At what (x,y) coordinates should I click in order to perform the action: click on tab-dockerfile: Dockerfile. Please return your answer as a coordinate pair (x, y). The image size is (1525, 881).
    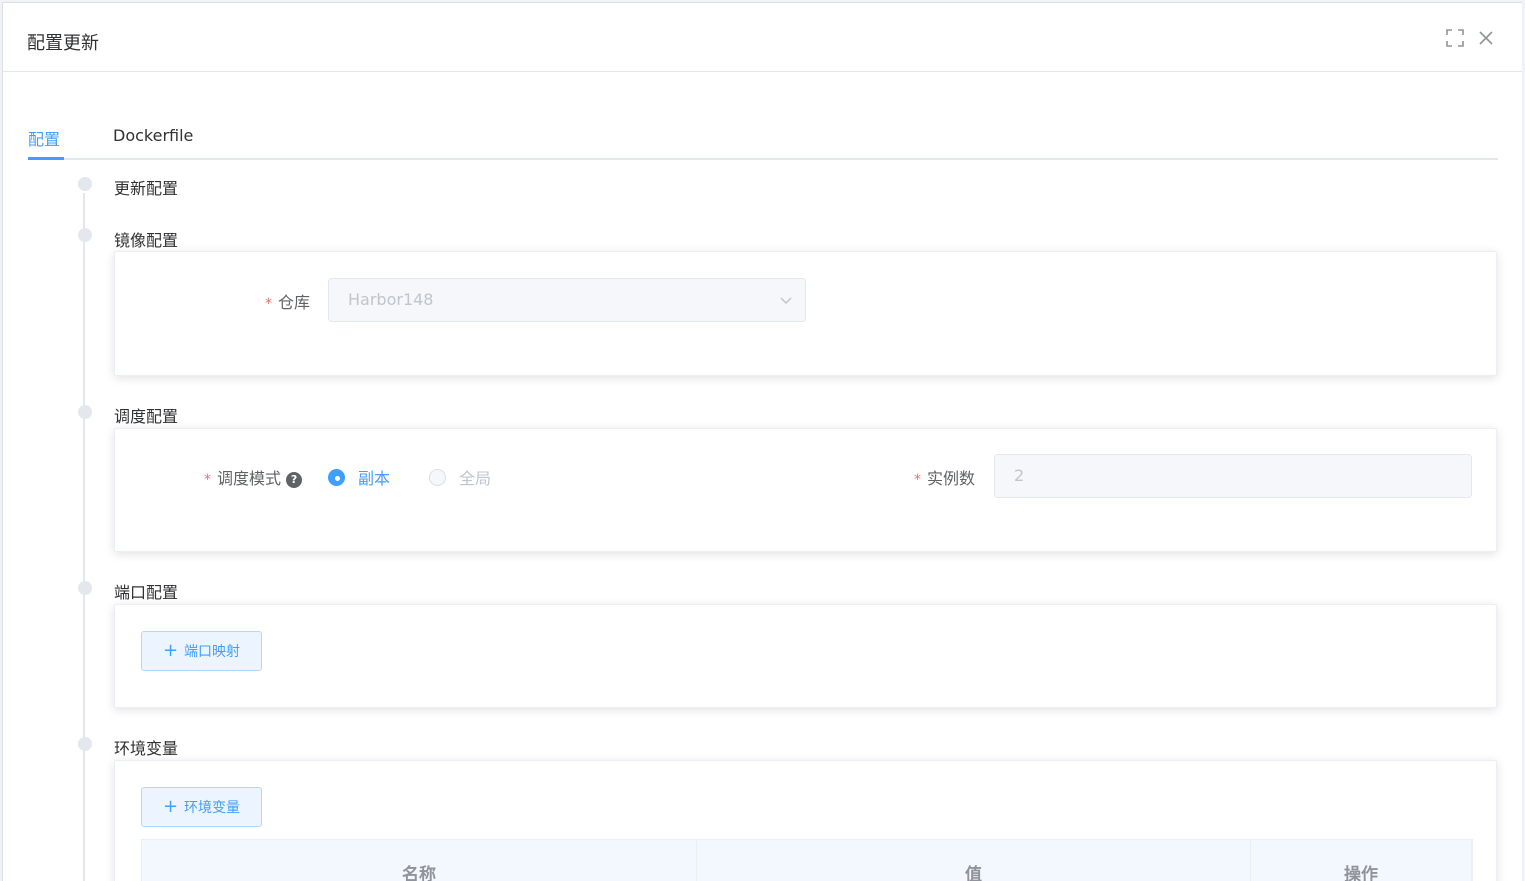
    Looking at the image, I should click on (153, 135).